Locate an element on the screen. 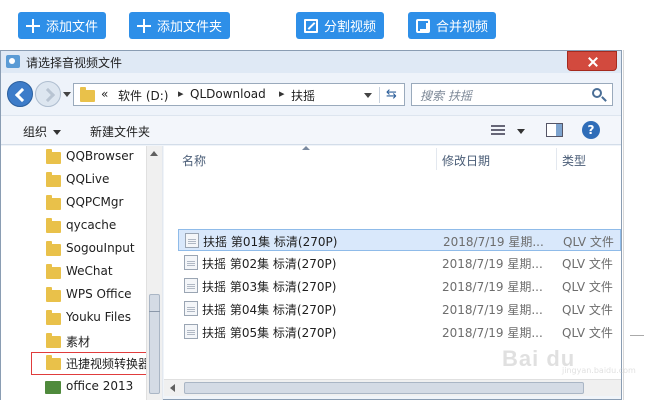 This screenshot has width=650, height=400. new-folder-label: 新建文件夹 is located at coordinates (120, 132).